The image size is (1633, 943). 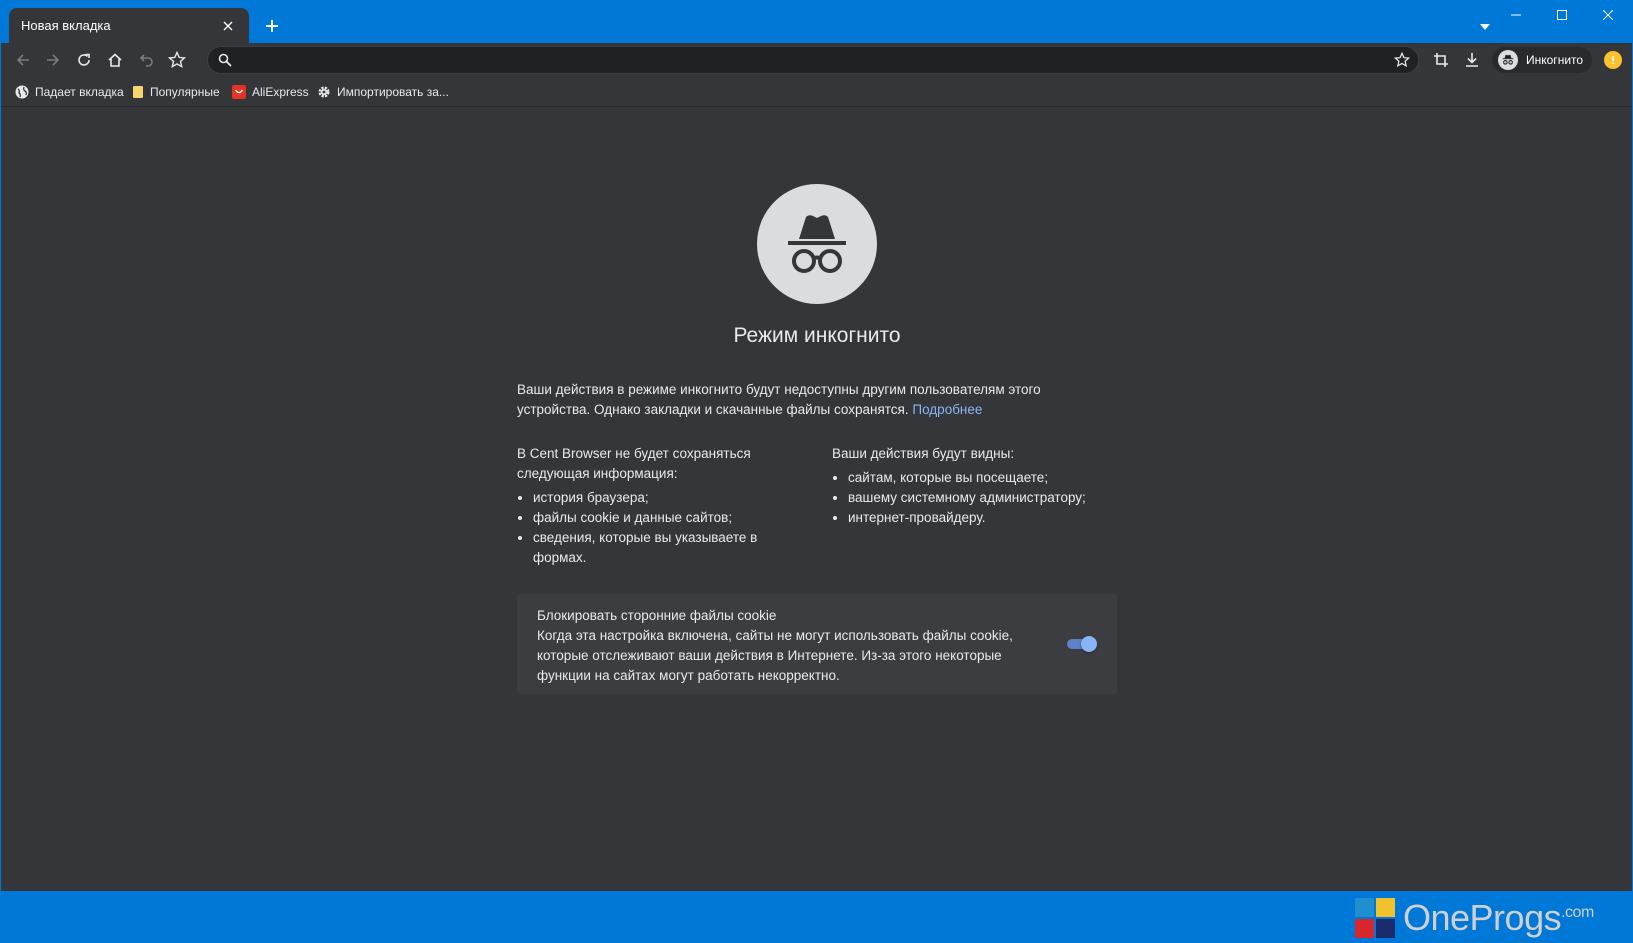 I want to click on bookmark-label: Популярные, so click(x=185, y=92).